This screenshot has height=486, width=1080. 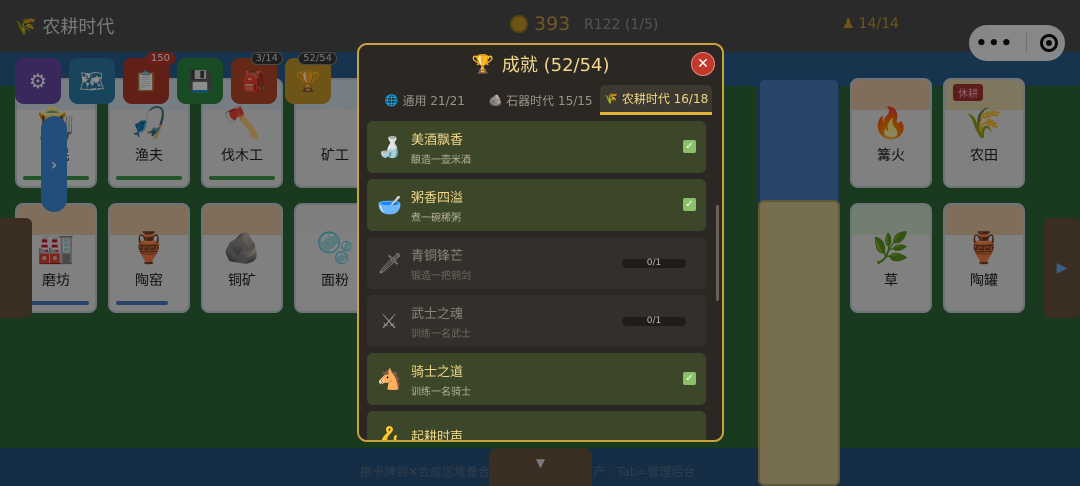 I want to click on achievement-desc: 酿造一壶米酒, so click(x=441, y=160).